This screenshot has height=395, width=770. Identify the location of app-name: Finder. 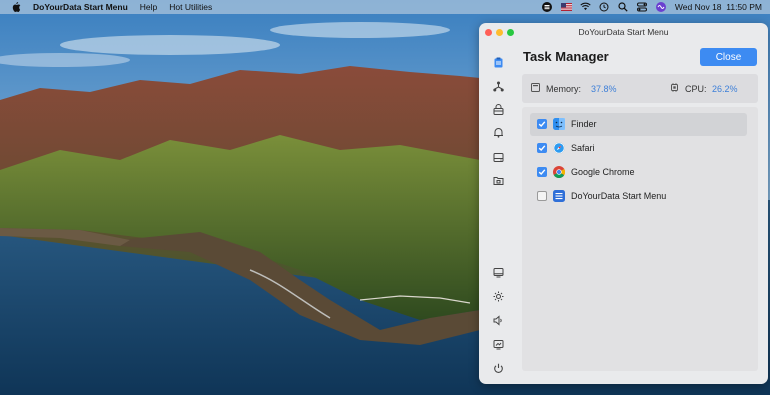
(584, 124).